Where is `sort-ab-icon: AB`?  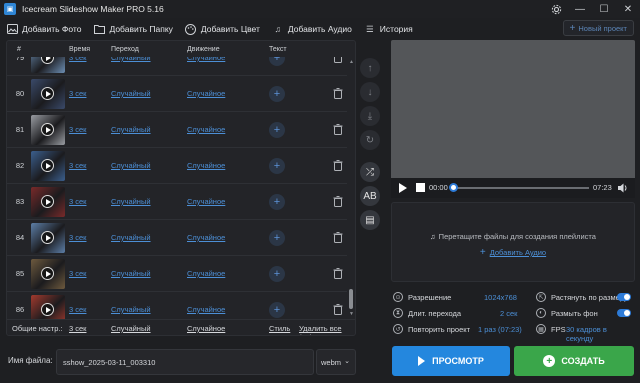 sort-ab-icon: AB is located at coordinates (370, 196).